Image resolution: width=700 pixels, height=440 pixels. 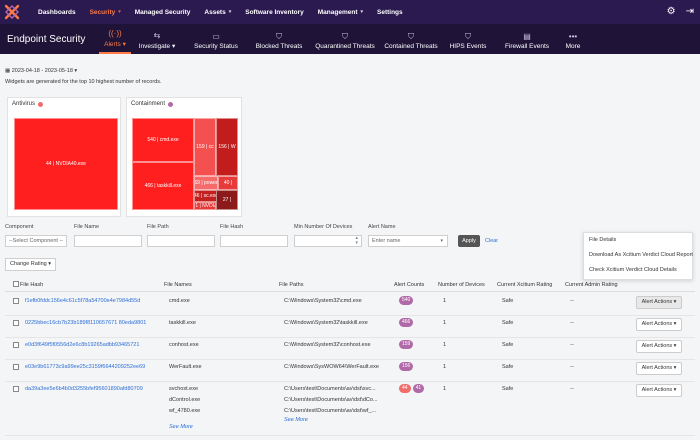 I want to click on stepper-arrows-icon: ▴ ▾, so click(x=356, y=241).